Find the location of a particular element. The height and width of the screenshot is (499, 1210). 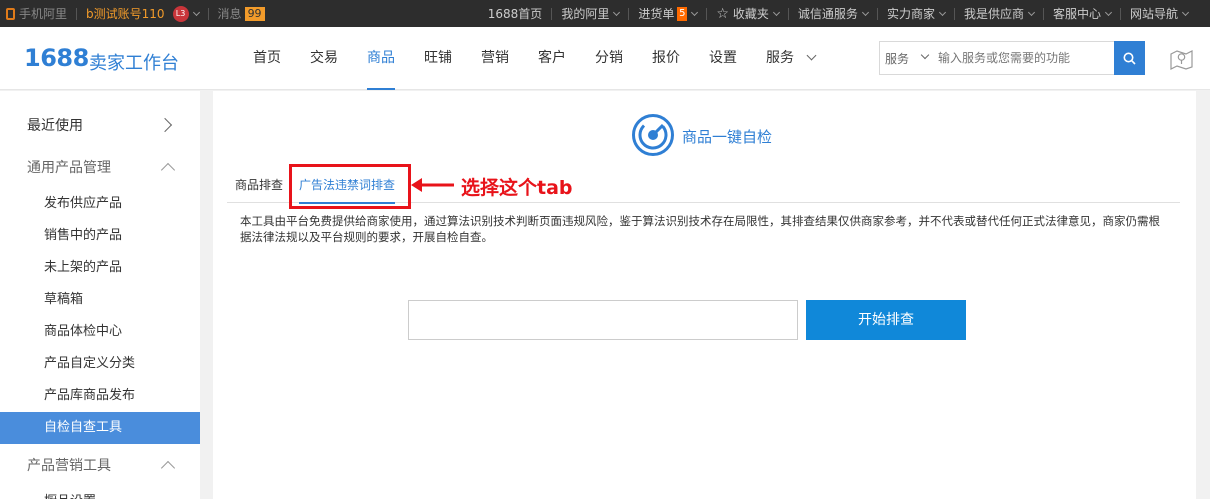

cart-count-badge: 5 is located at coordinates (682, 13).